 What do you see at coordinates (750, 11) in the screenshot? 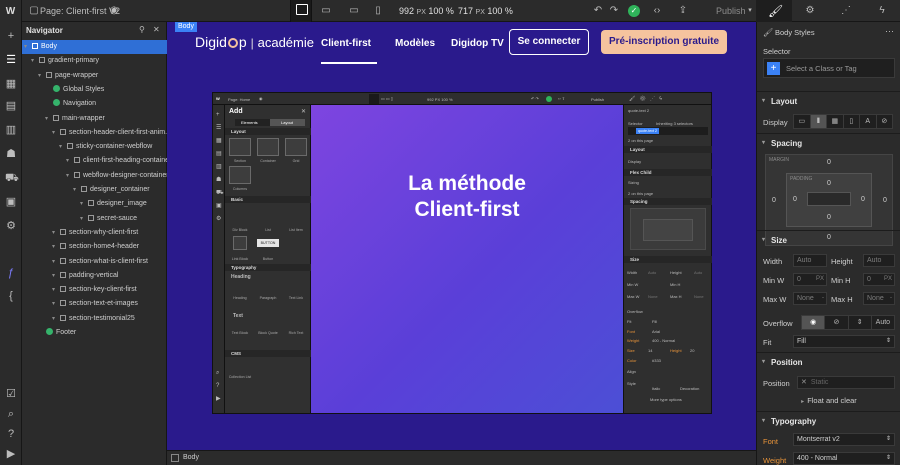
I see `publish-chevron-icon: ▾` at bounding box center [750, 11].